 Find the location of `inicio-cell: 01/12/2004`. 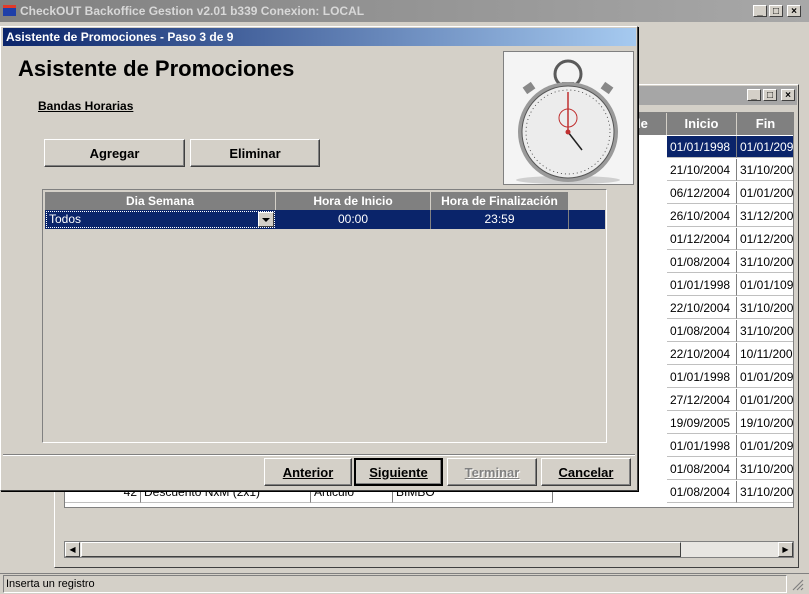

inicio-cell: 01/12/2004 is located at coordinates (702, 239).